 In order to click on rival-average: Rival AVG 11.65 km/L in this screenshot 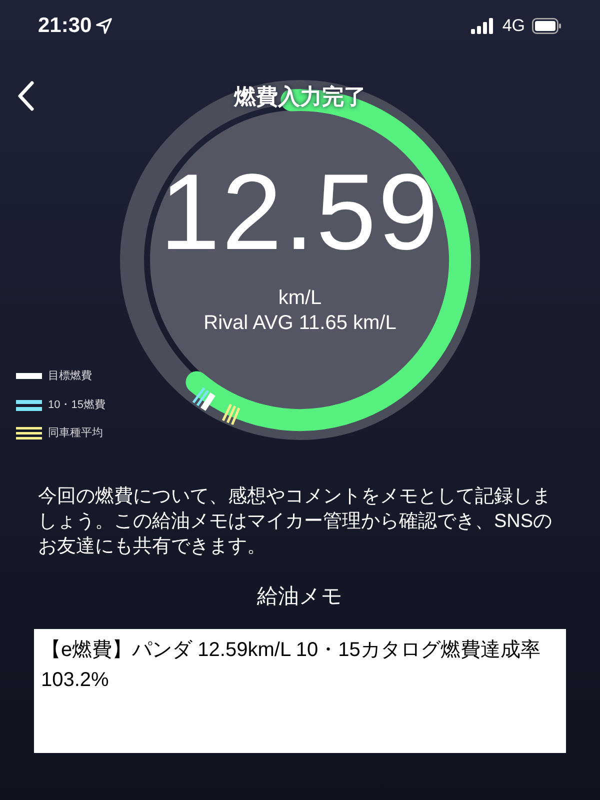, I will do `click(300, 323)`.